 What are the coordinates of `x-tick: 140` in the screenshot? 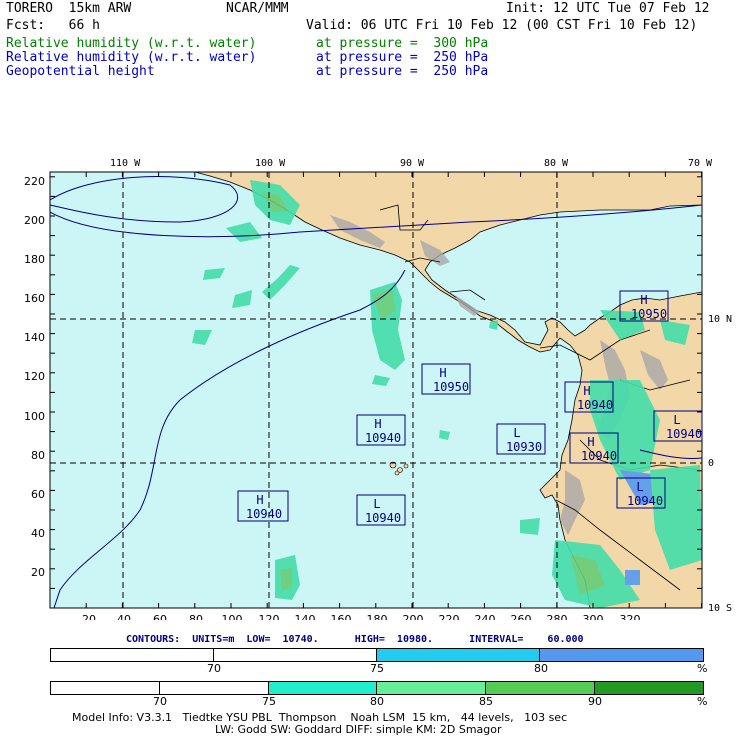 It's located at (305, 616).